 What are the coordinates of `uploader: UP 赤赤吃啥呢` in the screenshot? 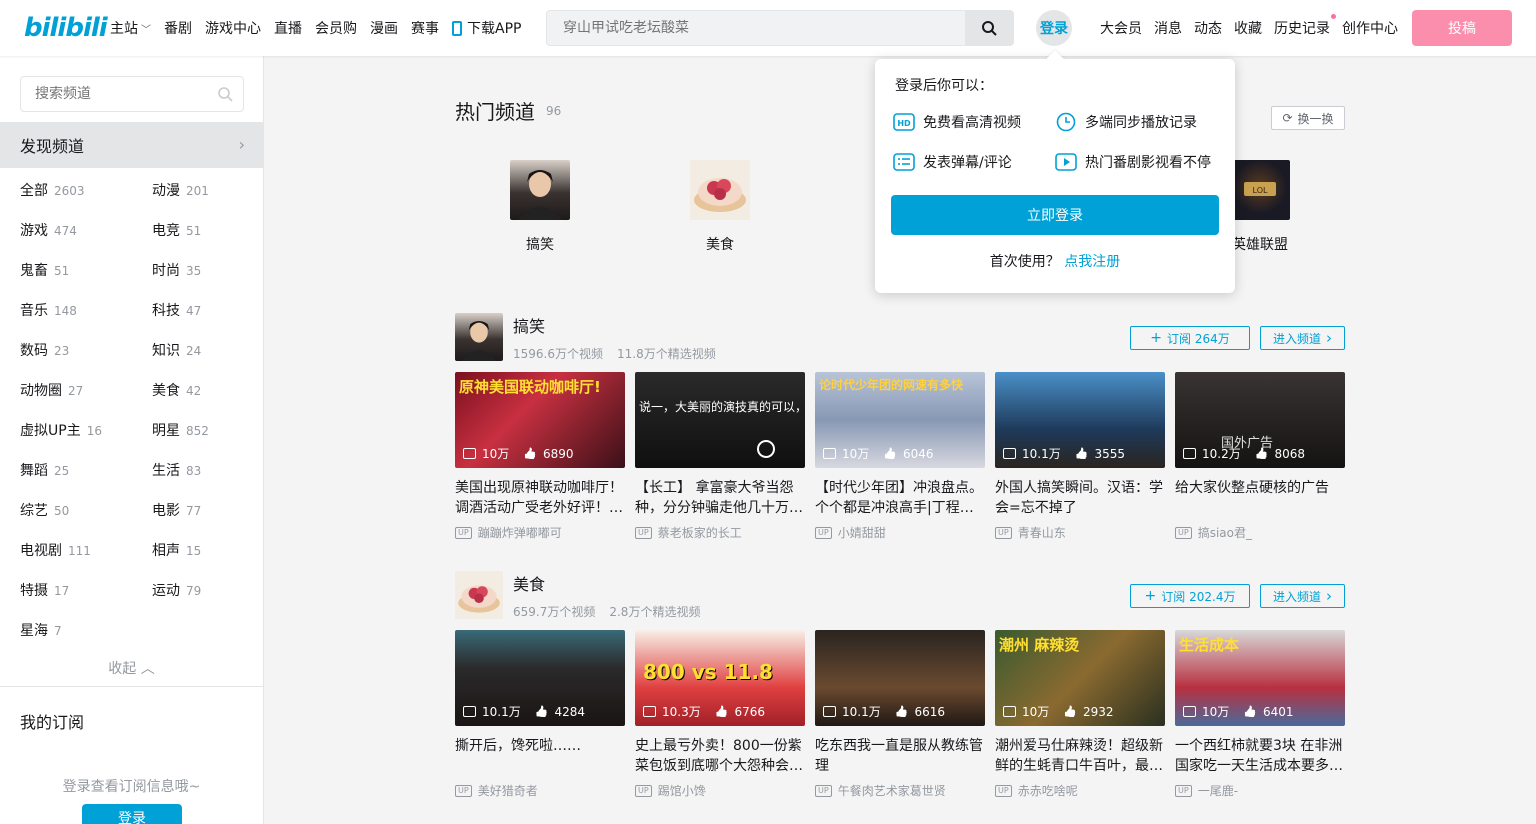 It's located at (1080, 790).